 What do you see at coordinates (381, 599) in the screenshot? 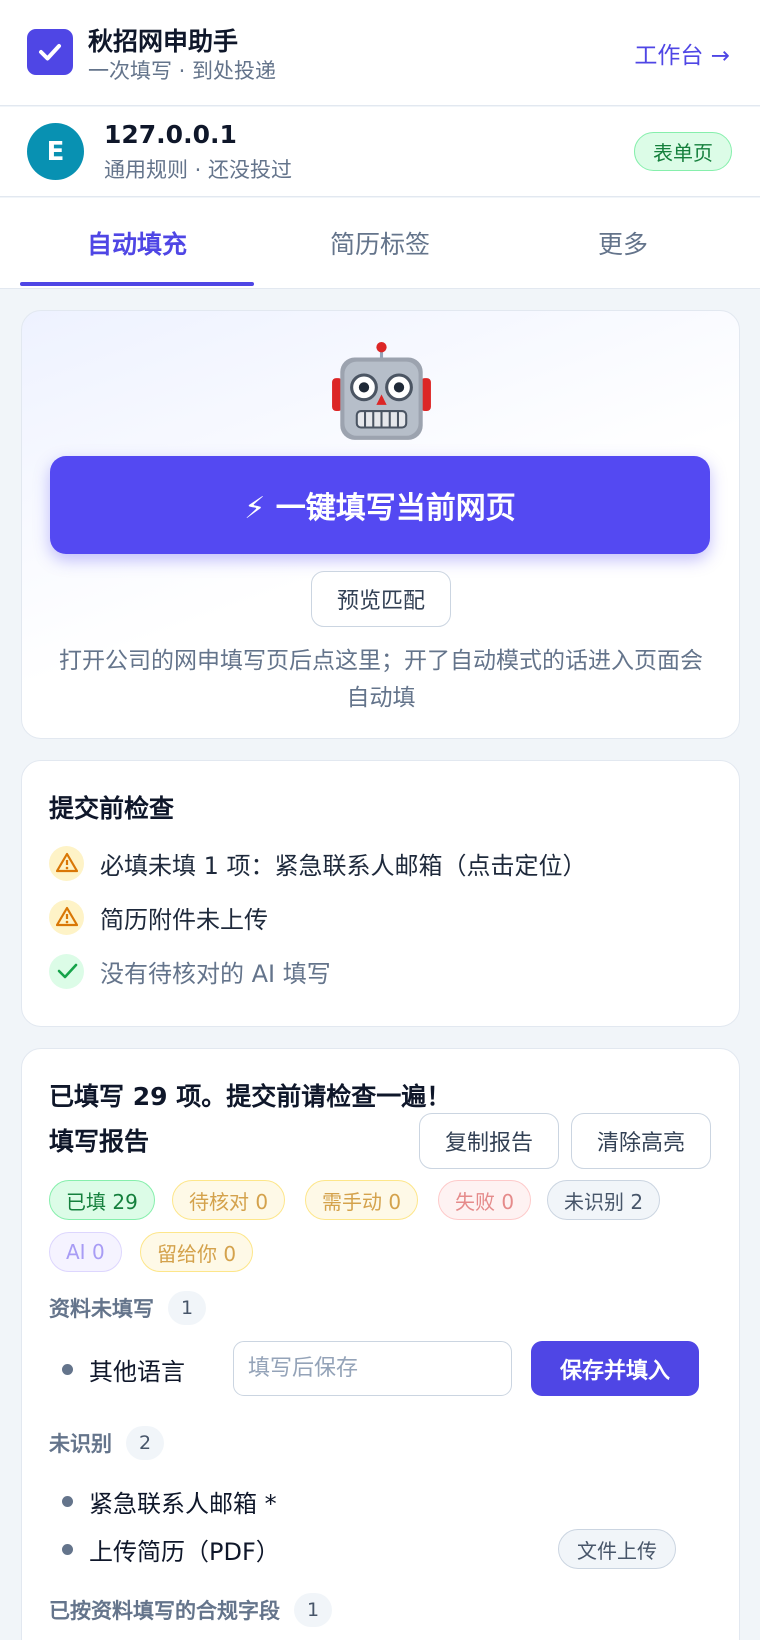
I see `preview-match-button: 预览匹配` at bounding box center [381, 599].